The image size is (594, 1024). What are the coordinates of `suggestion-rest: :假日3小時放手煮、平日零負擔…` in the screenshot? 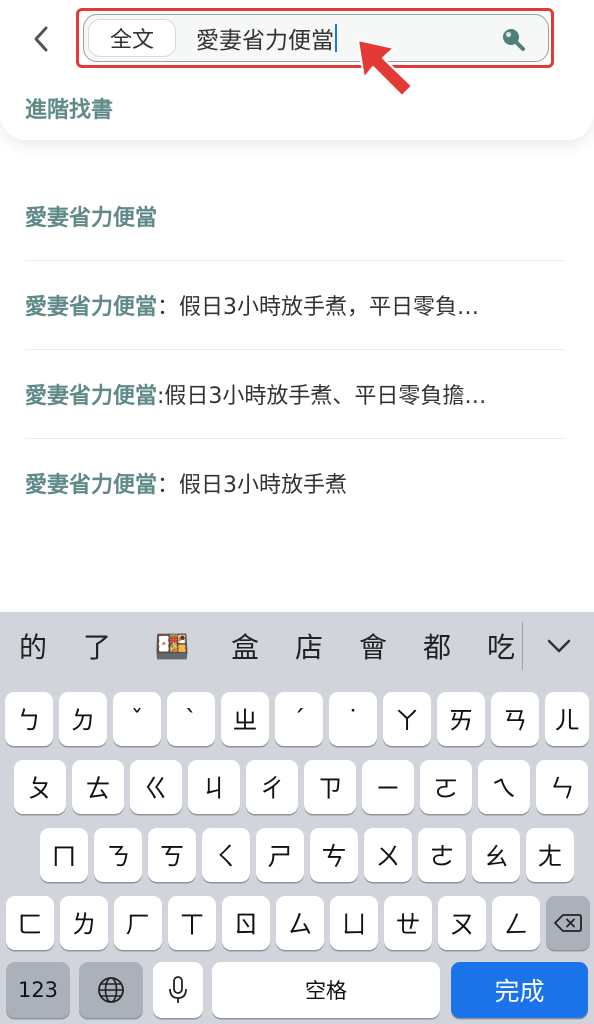 It's located at (322, 396).